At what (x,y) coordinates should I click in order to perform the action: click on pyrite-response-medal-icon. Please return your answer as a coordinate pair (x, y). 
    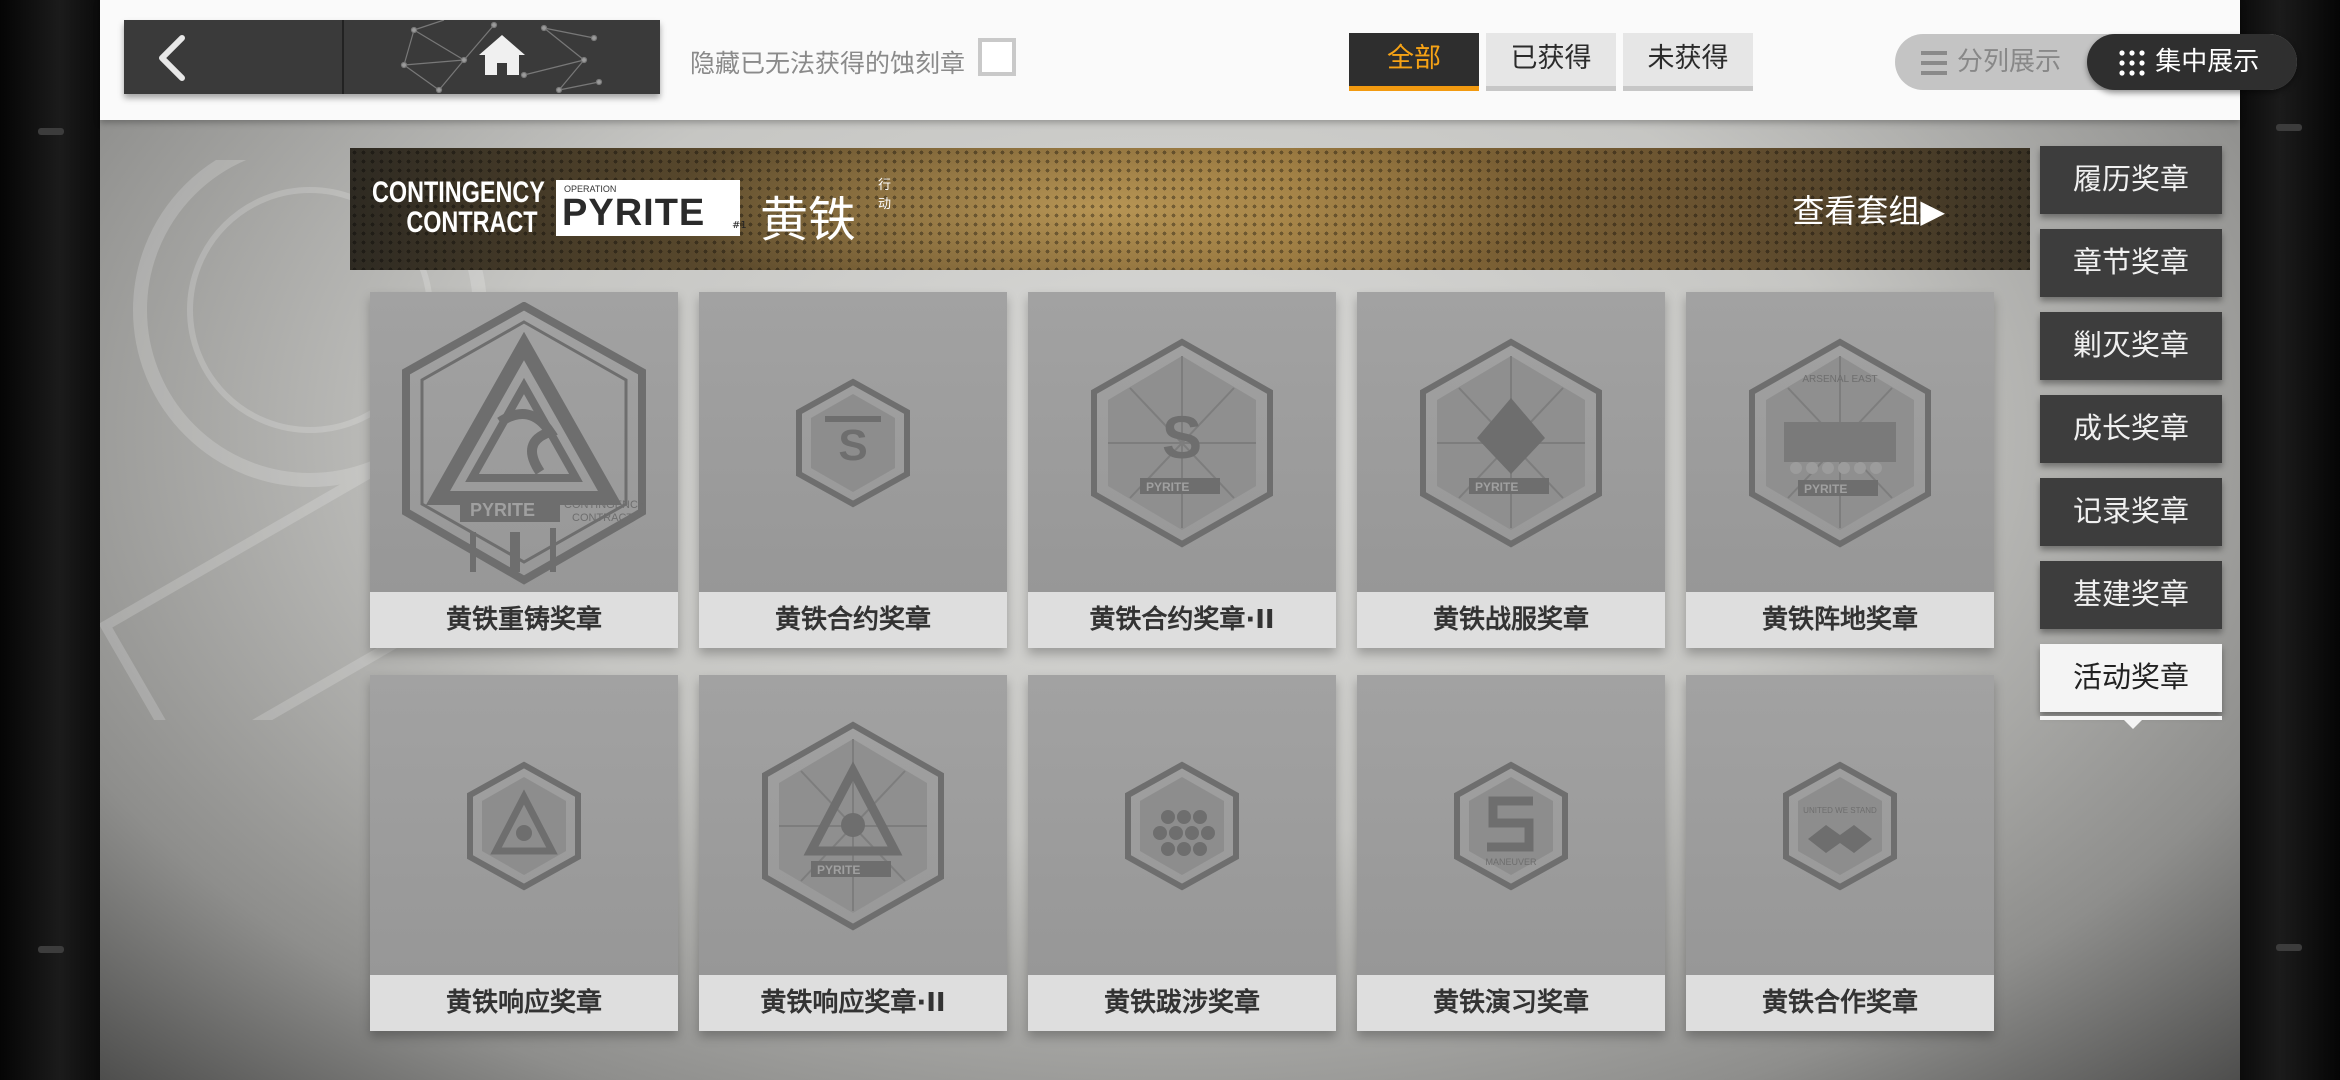
    Looking at the image, I should click on (524, 826).